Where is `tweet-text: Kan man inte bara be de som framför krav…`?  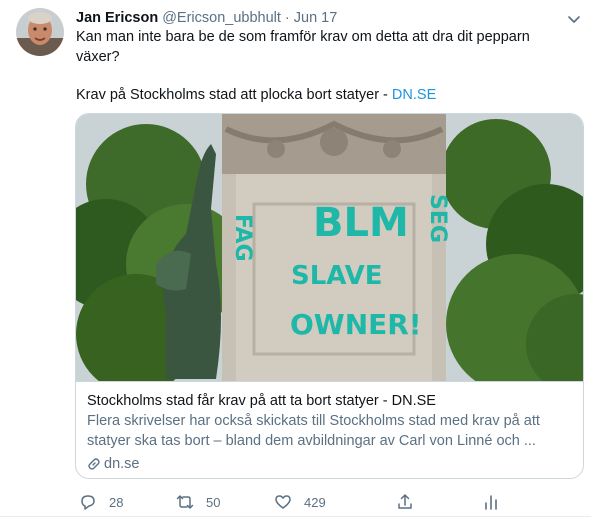 tweet-text: Kan man inte bara be de som framför krav… is located at coordinates (326, 47).